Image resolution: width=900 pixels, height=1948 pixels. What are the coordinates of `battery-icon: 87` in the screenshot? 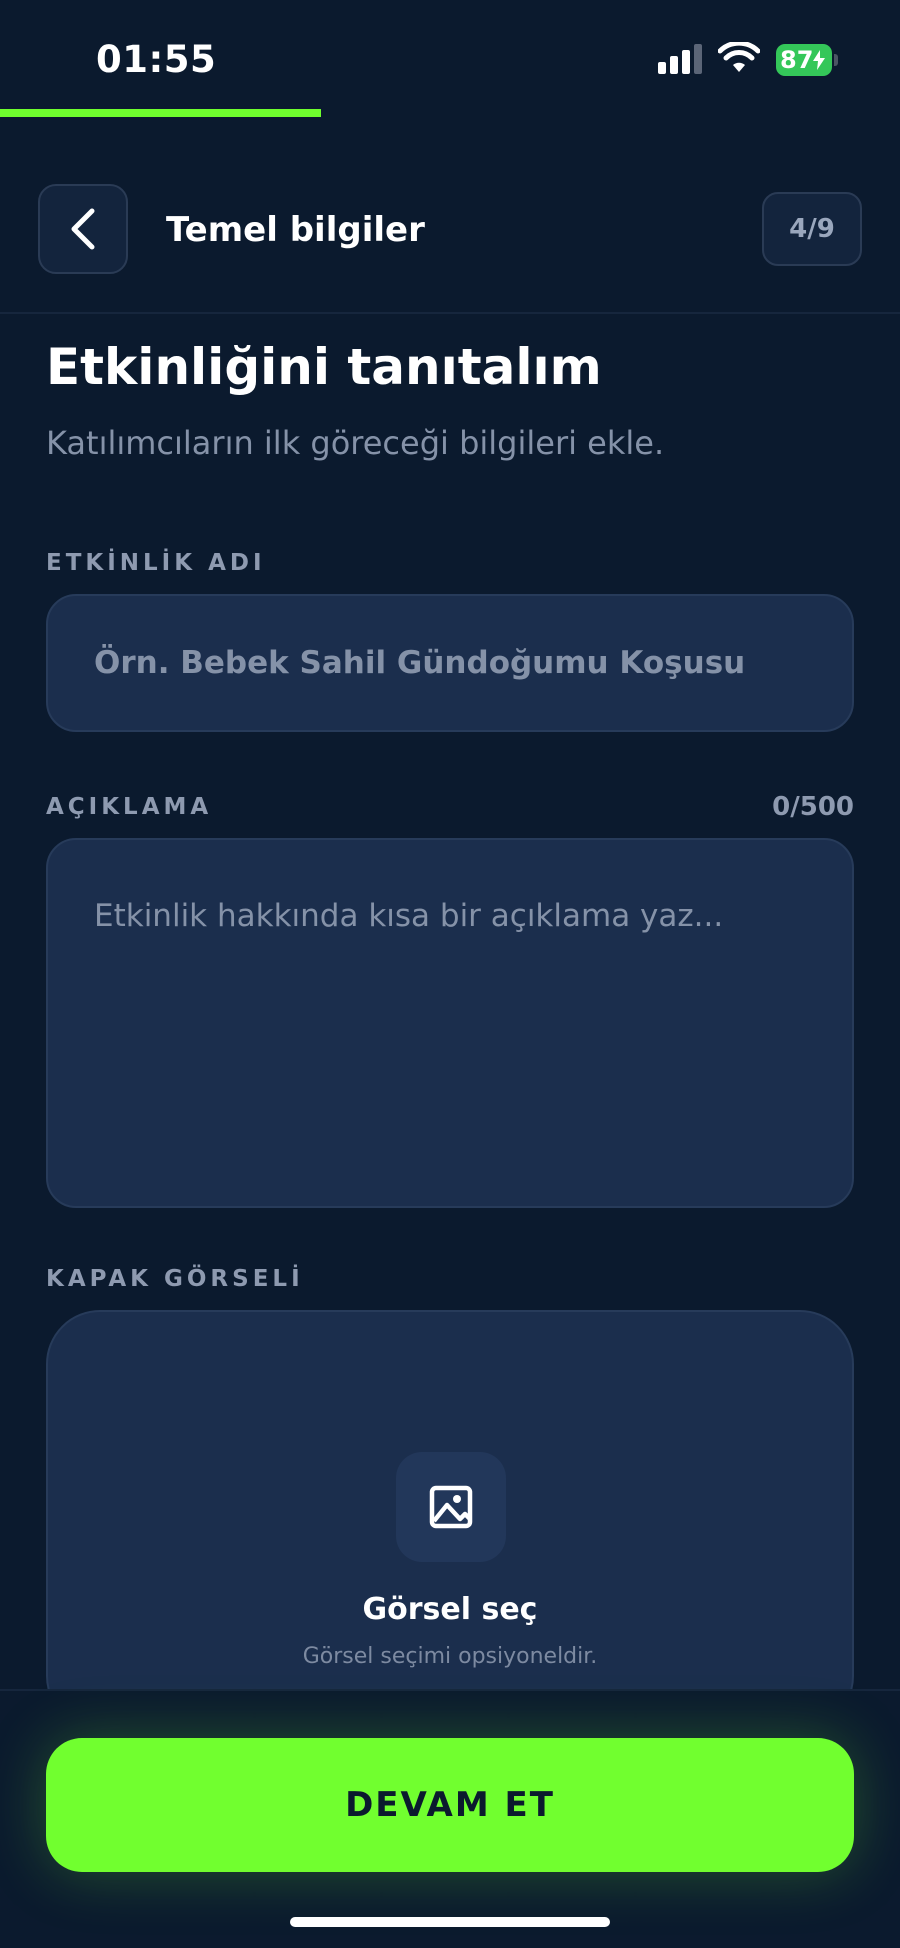 It's located at (807, 60).